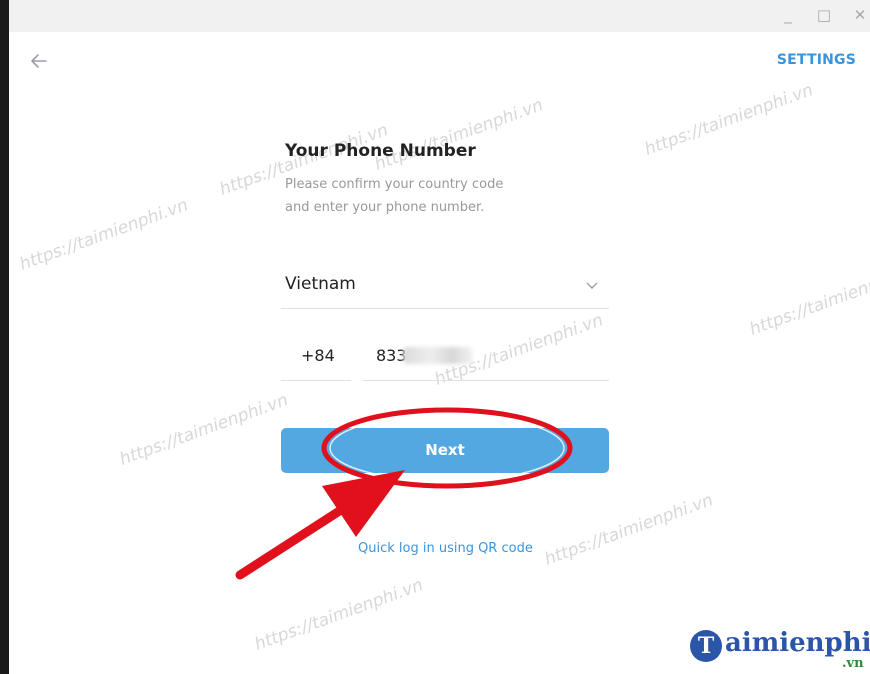 This screenshot has width=870, height=674. Describe the element at coordinates (445, 548) in the screenshot. I see `qr-login-link: Quick log in using QR code` at that location.